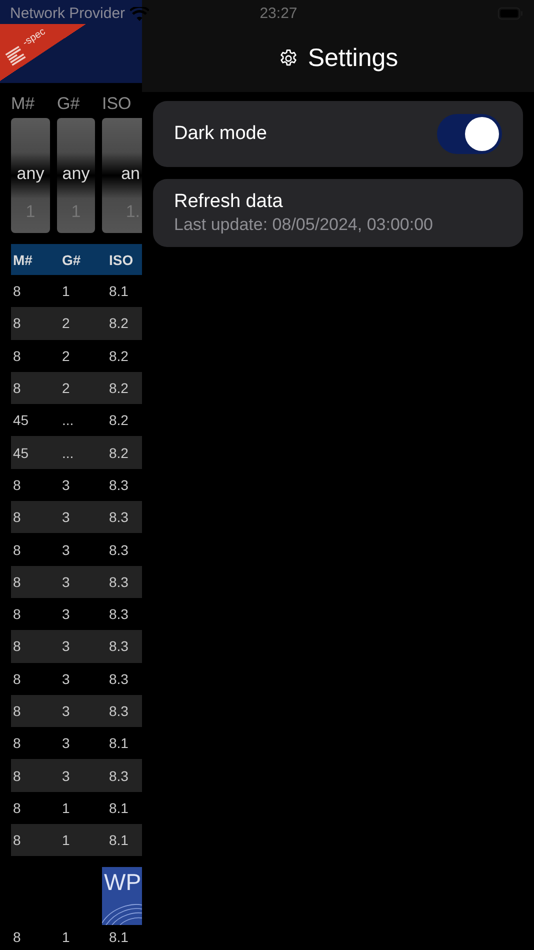 Image resolution: width=534 pixels, height=950 pixels. I want to click on picker-option: an, so click(129, 174).